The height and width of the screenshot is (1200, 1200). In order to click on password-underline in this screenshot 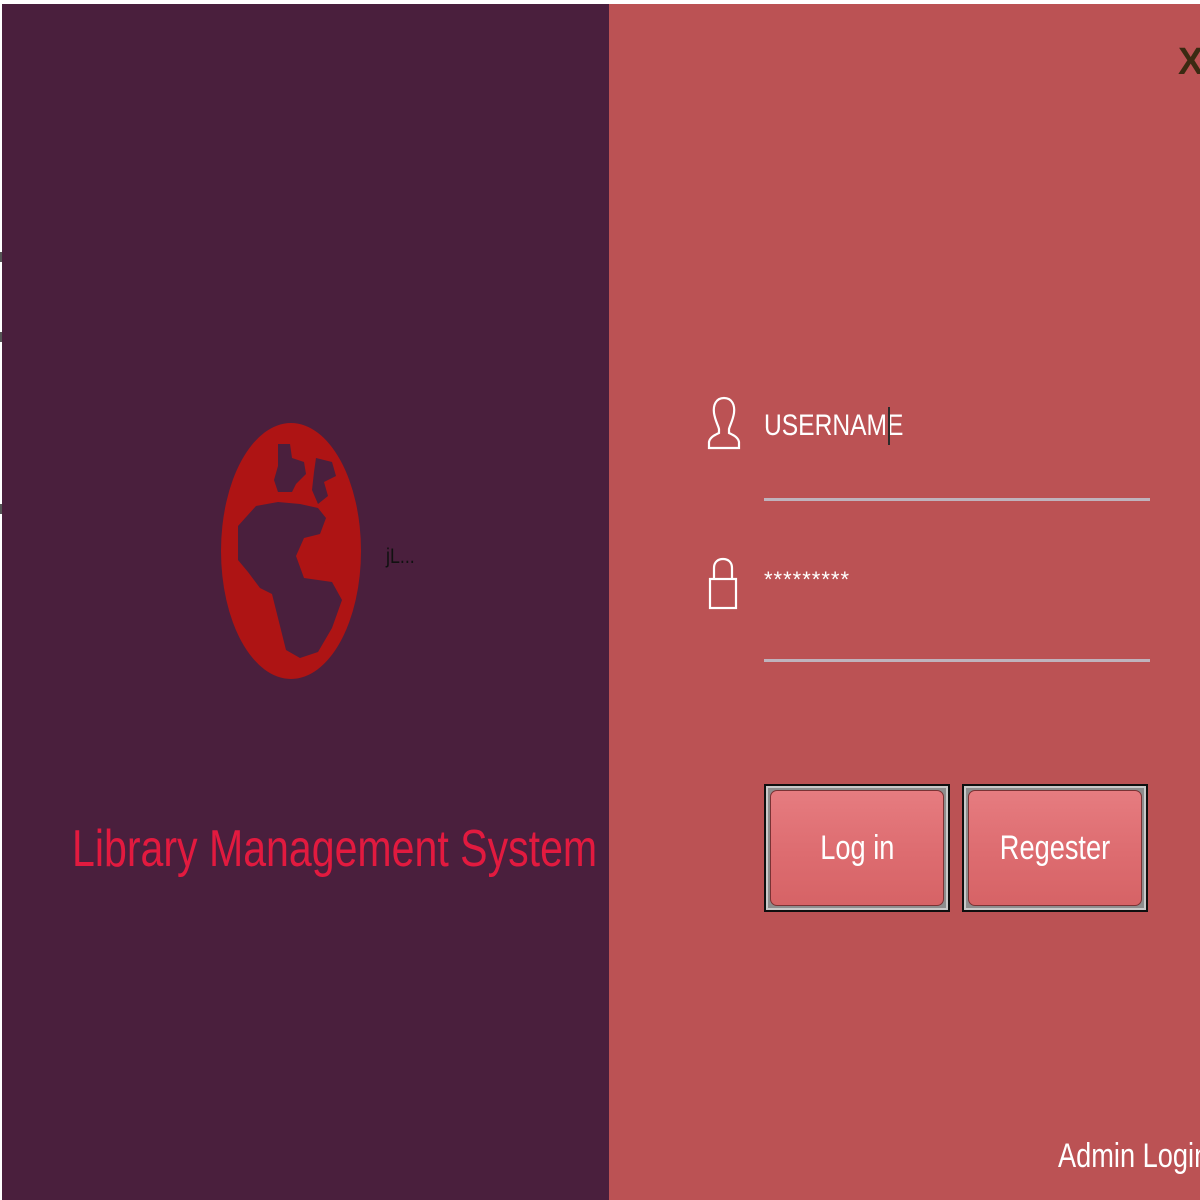, I will do `click(957, 660)`.